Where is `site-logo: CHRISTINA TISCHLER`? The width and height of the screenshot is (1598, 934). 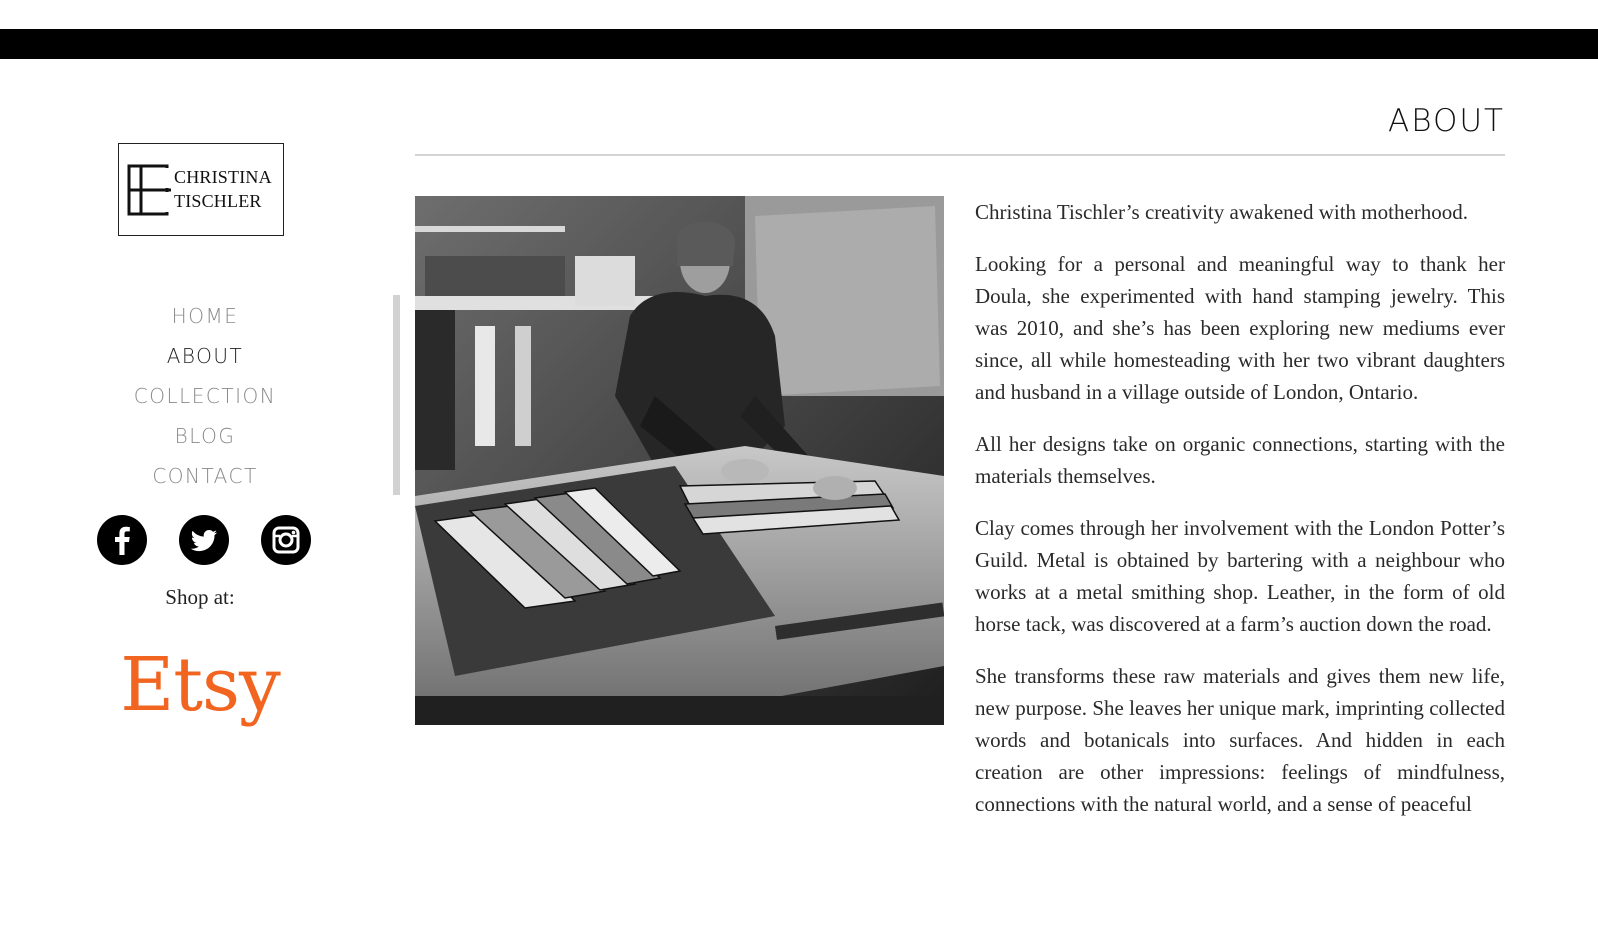 site-logo: CHRISTINA TISCHLER is located at coordinates (201, 189).